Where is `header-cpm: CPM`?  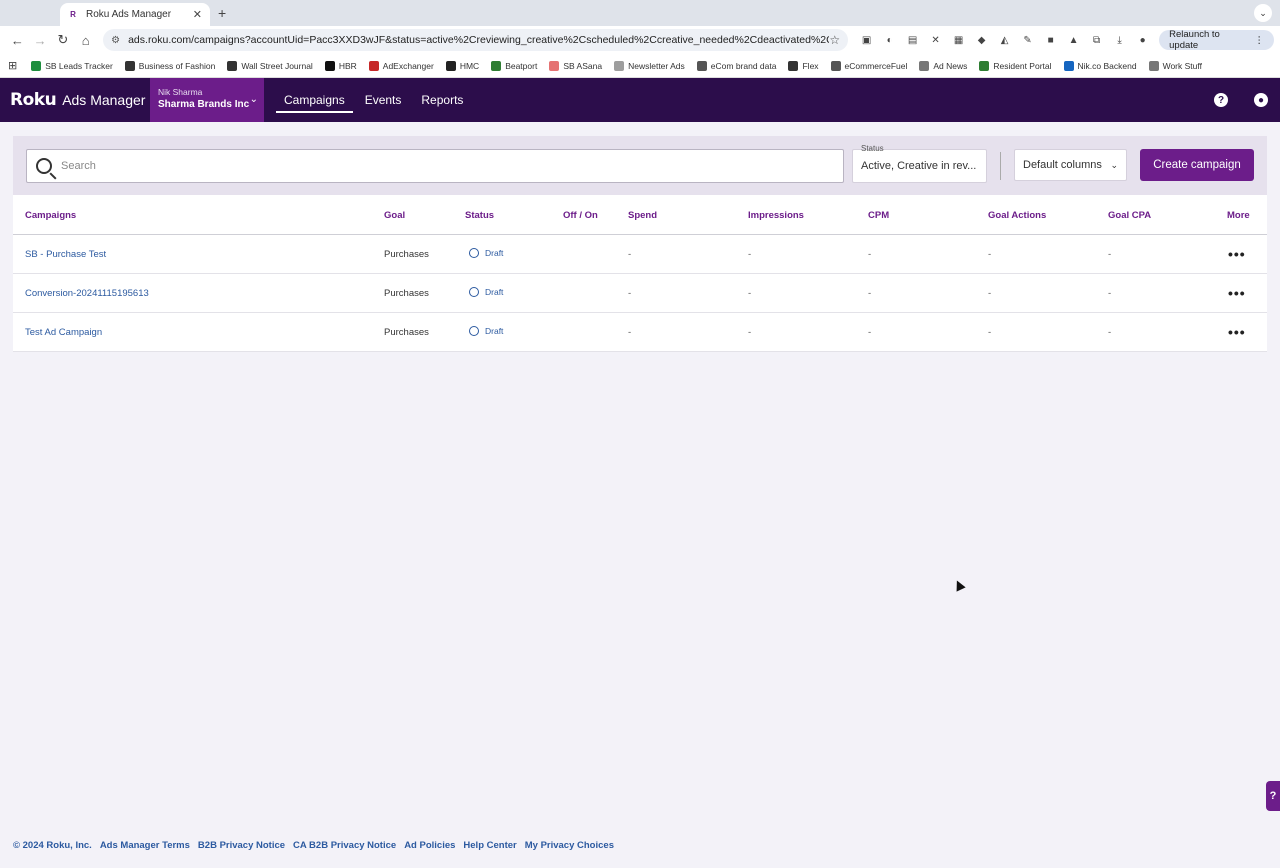 header-cpm: CPM is located at coordinates (878, 215).